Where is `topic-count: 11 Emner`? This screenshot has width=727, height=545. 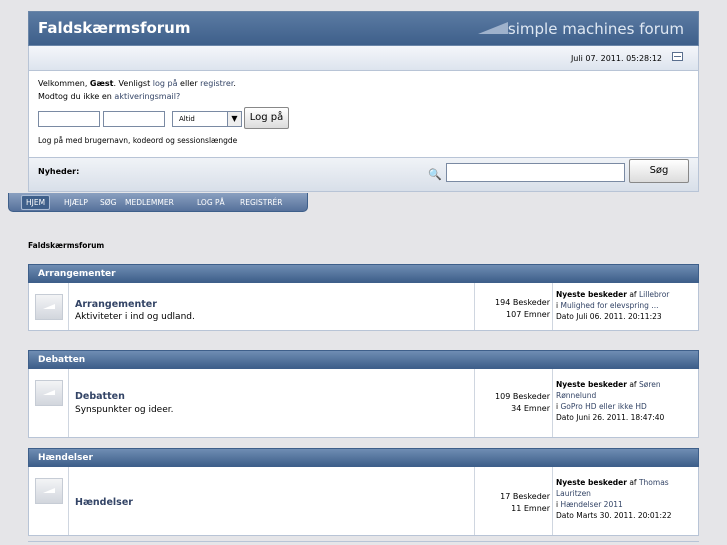
topic-count: 11 Emner is located at coordinates (530, 508).